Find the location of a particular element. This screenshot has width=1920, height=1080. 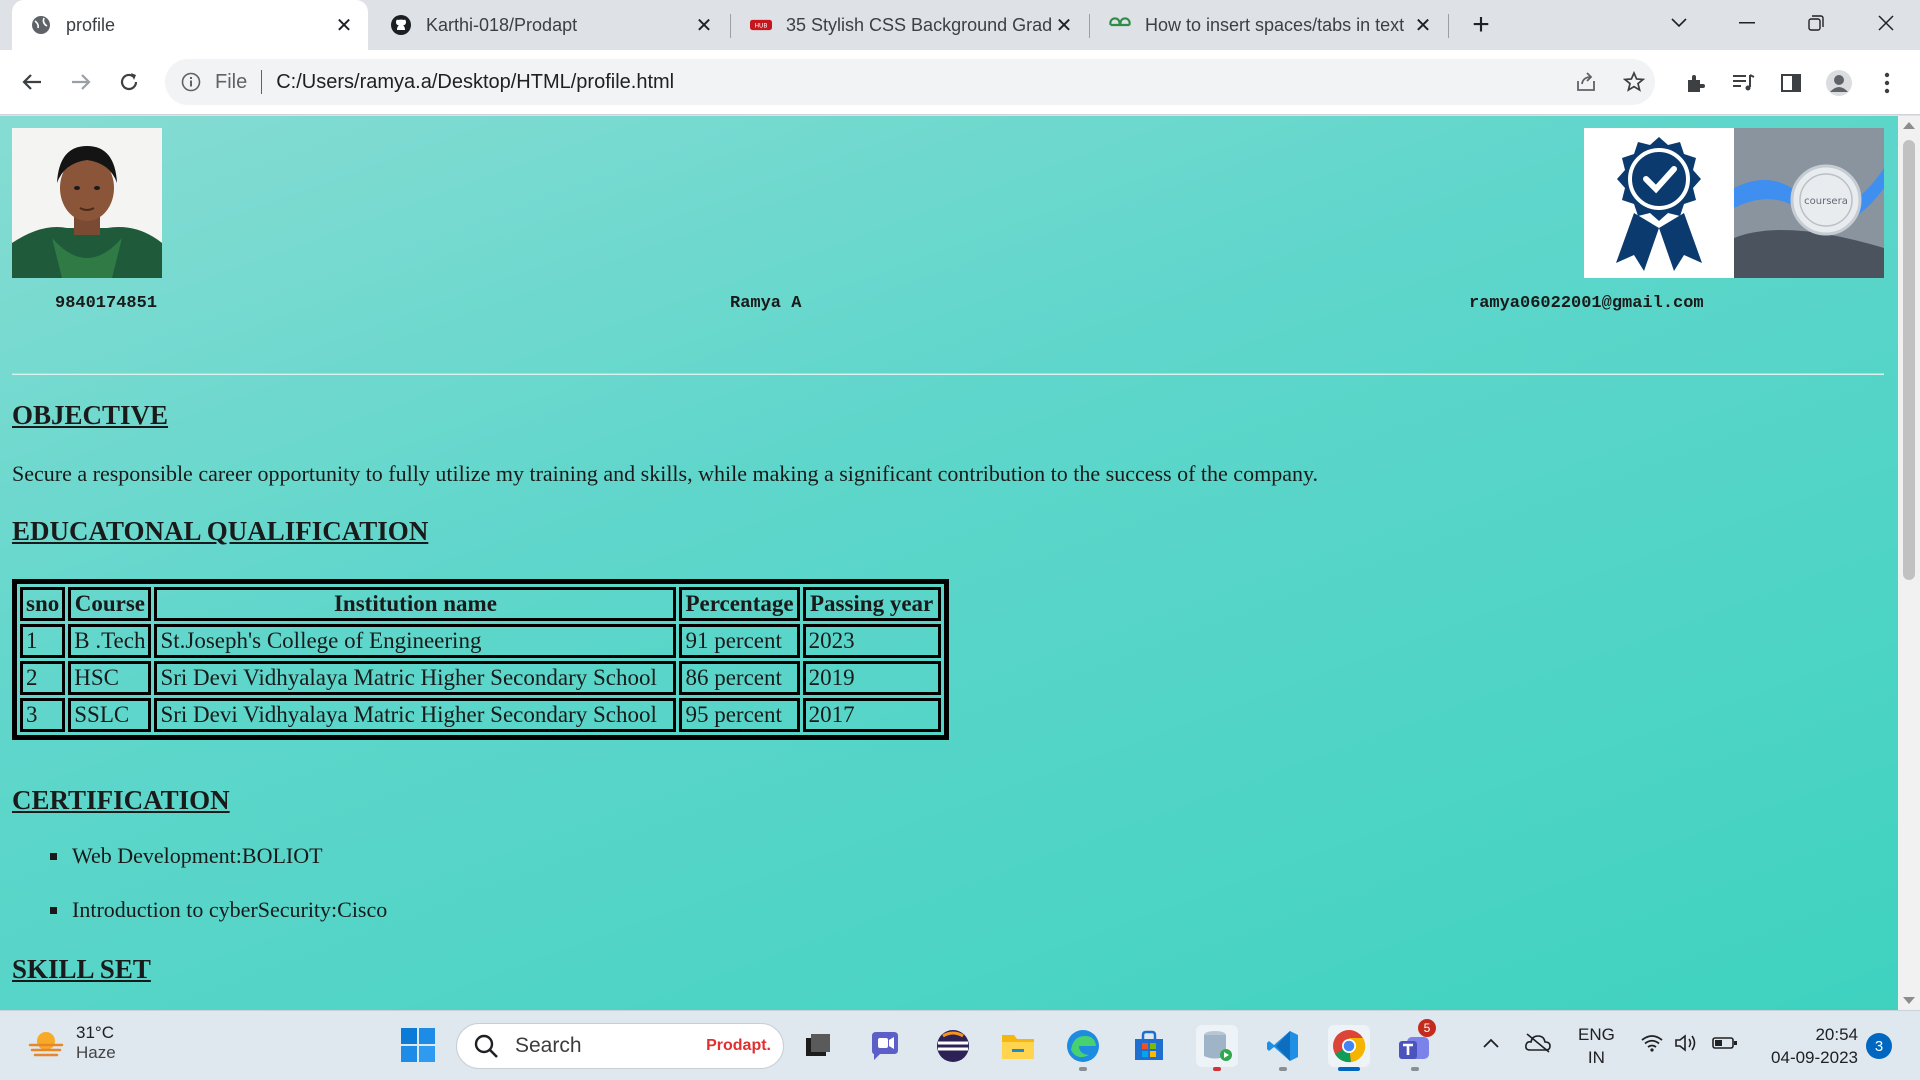

page-scrollbar is located at coordinates (1909, 563).